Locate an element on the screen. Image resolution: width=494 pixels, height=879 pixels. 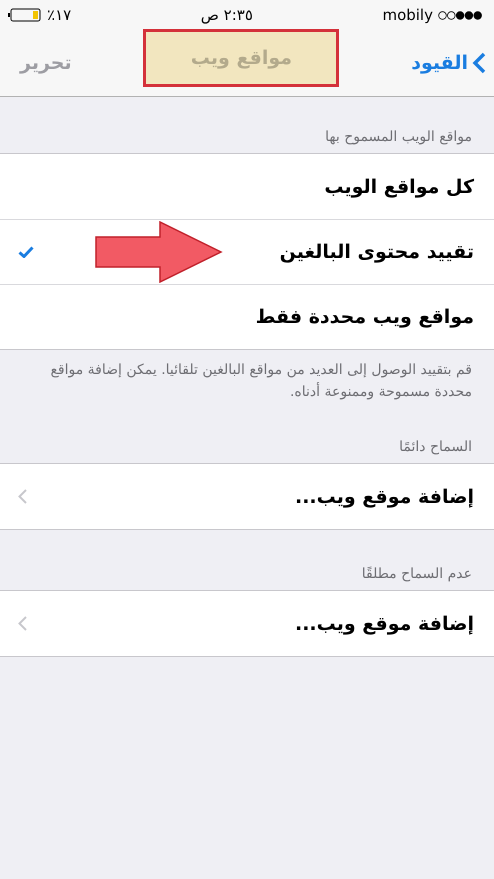
battery-icon is located at coordinates (25, 15).